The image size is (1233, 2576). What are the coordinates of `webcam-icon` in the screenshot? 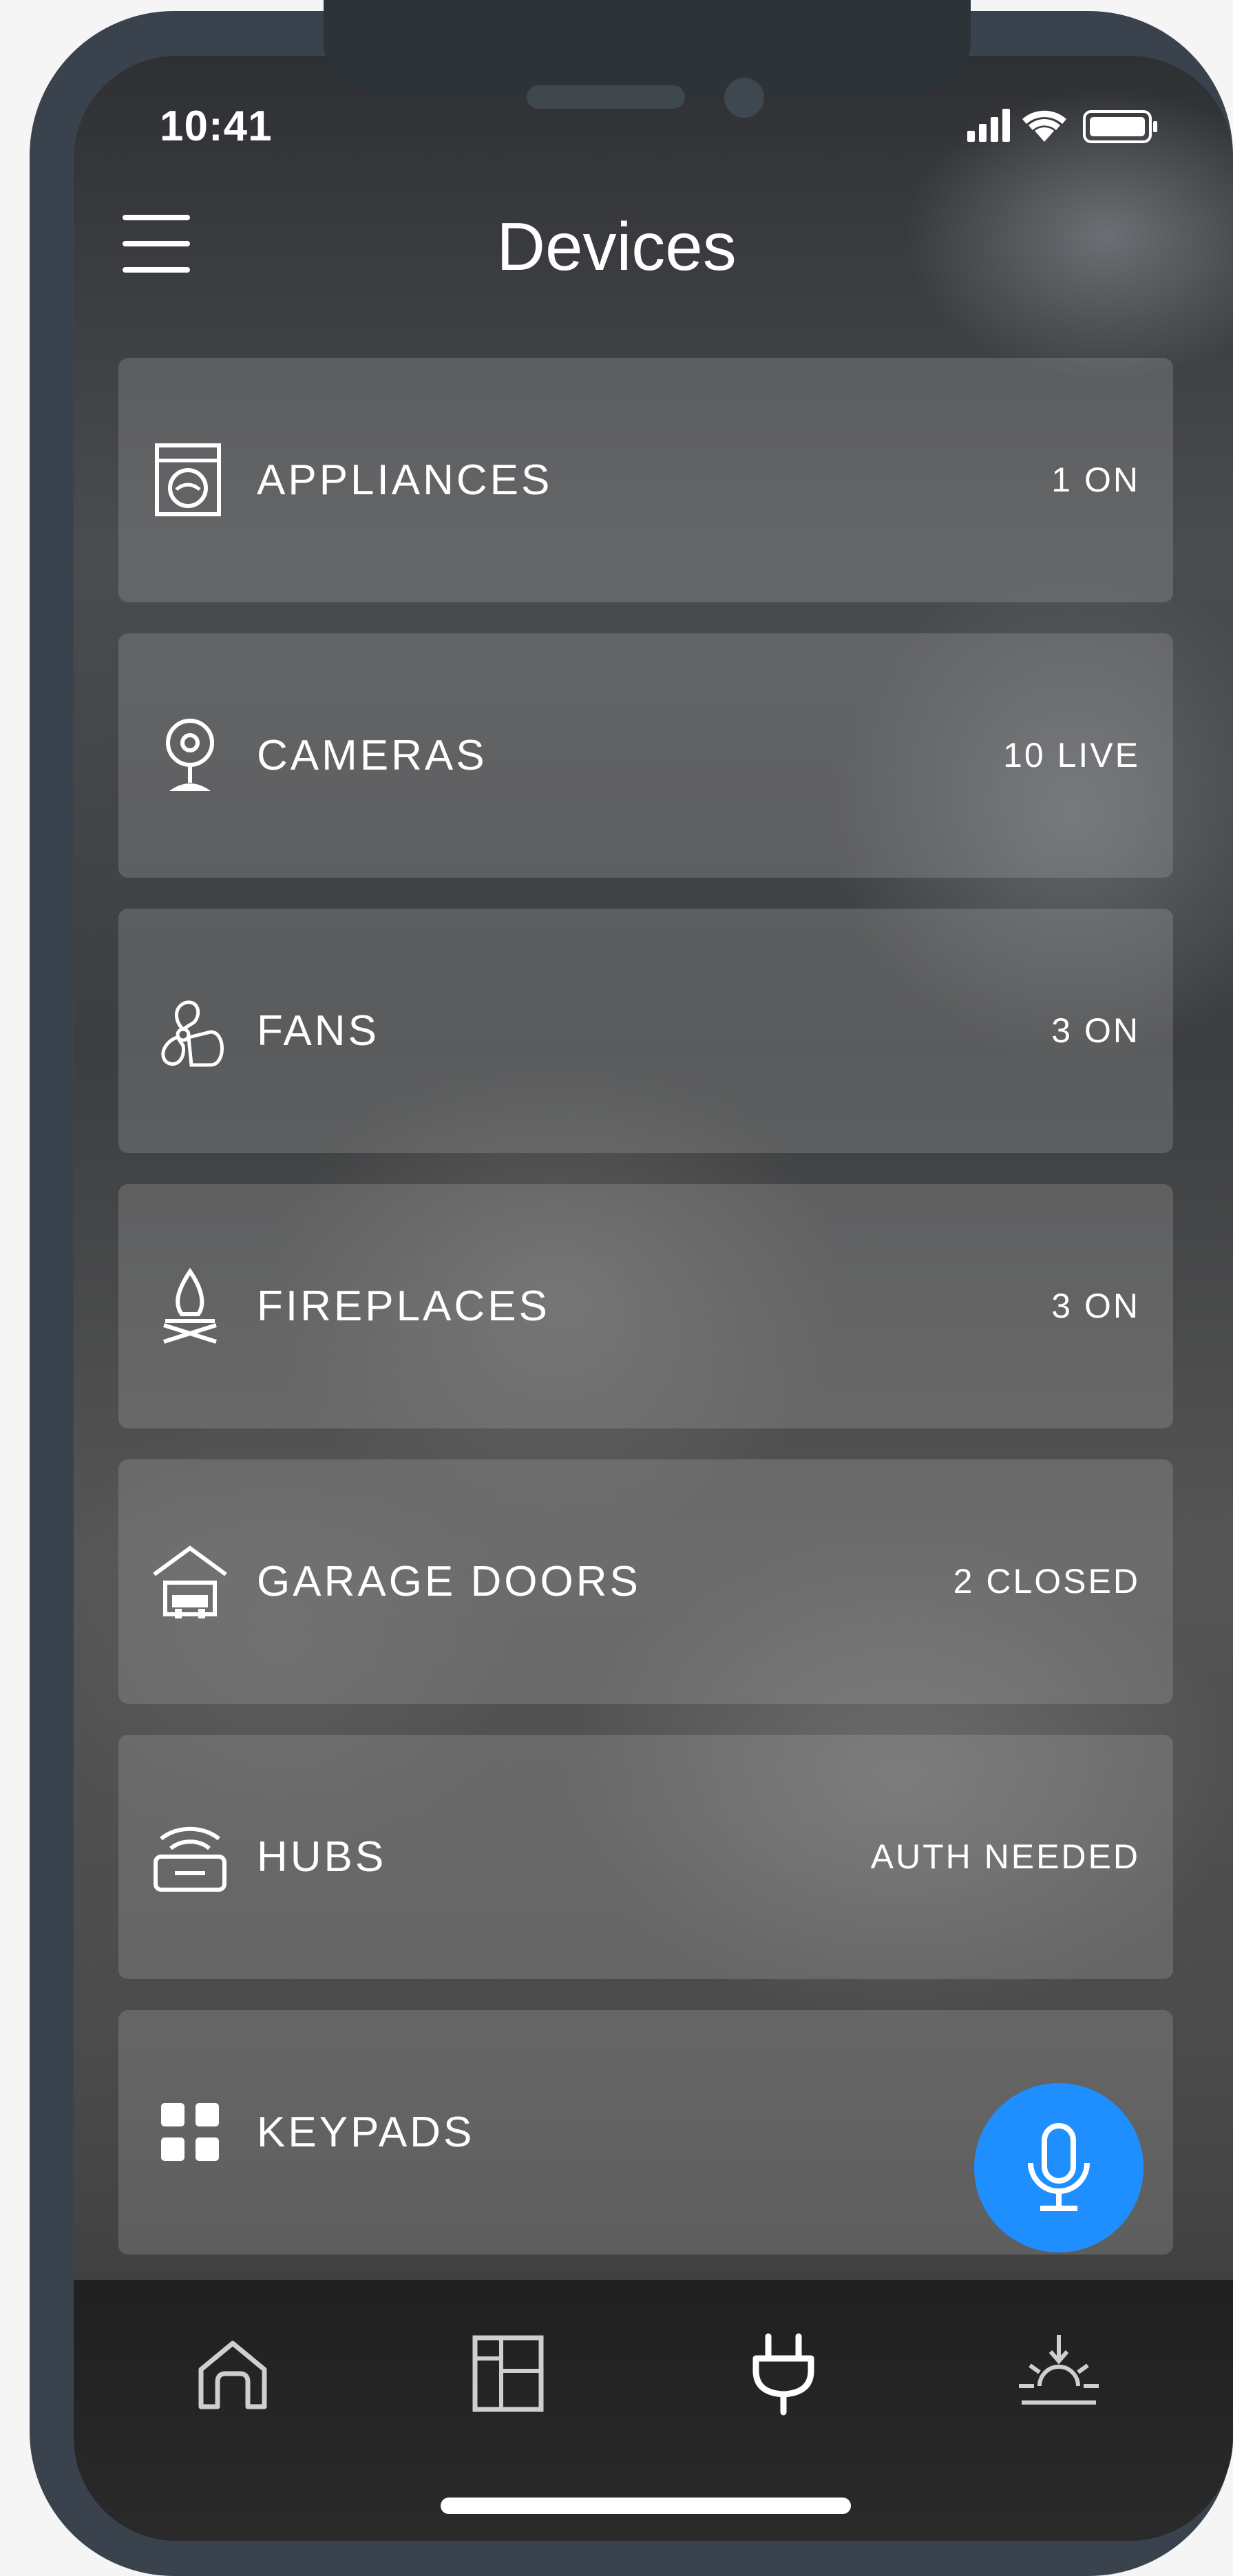 It's located at (190, 755).